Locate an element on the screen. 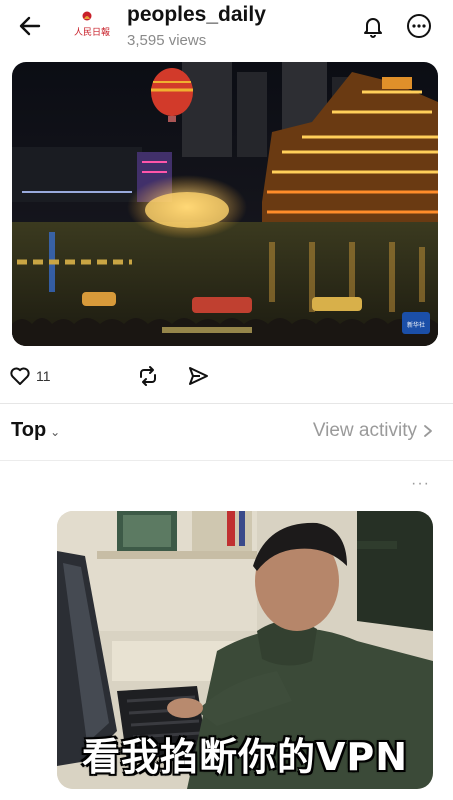 Image resolution: width=453 pixels, height=800 pixels. like-count: 11 is located at coordinates (43, 376).